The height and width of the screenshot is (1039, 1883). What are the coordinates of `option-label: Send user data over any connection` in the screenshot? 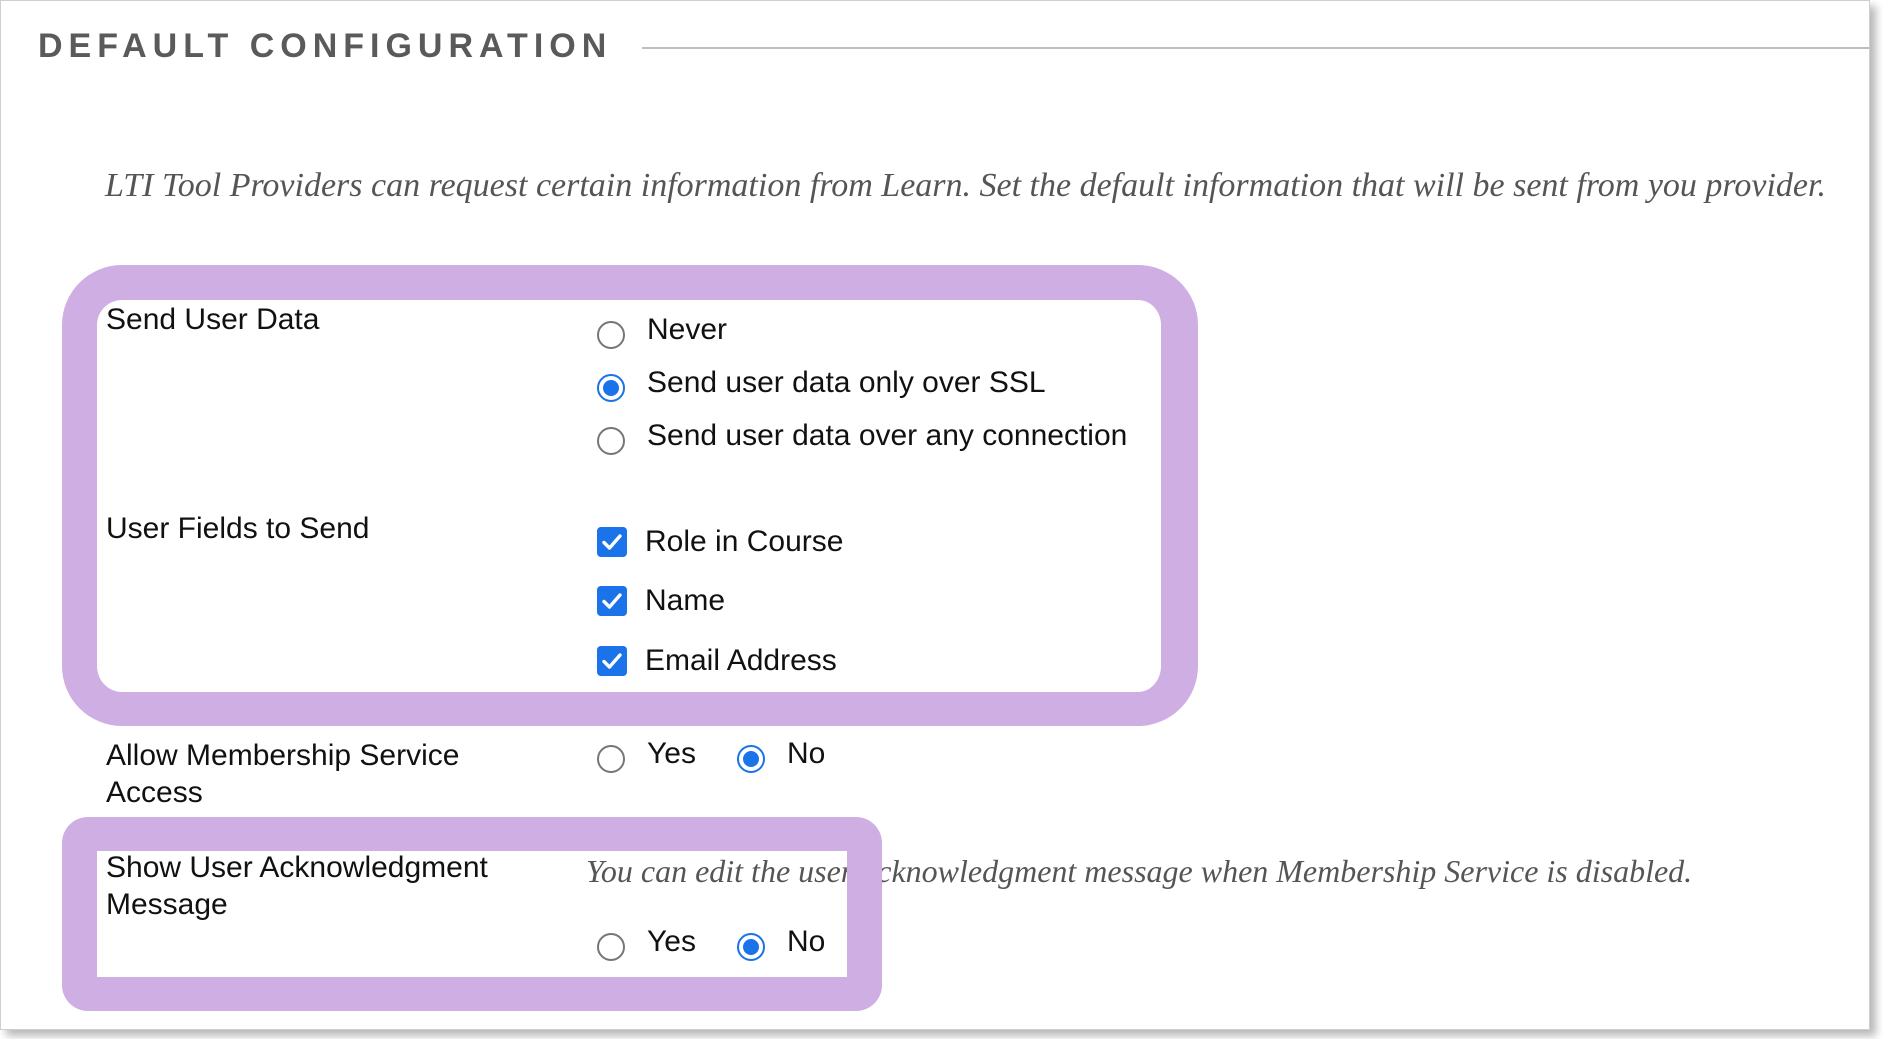 It's located at (887, 435).